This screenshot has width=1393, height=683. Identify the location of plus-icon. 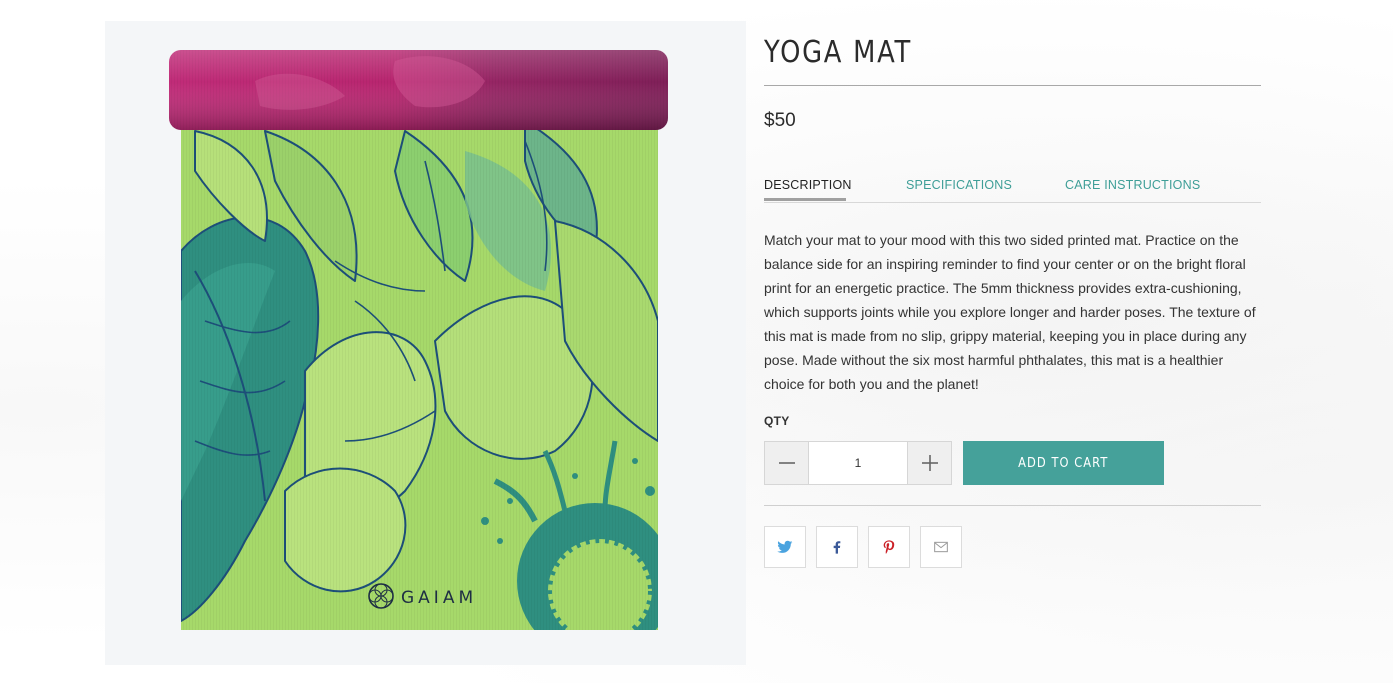
(929, 463).